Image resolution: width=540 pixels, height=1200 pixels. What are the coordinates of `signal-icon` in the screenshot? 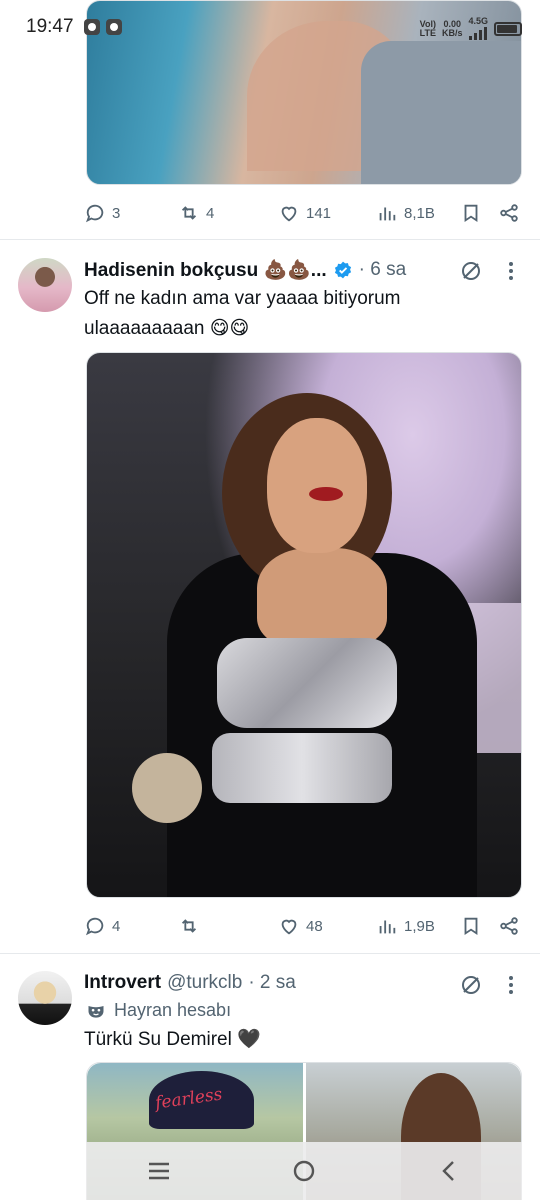 It's located at (478, 33).